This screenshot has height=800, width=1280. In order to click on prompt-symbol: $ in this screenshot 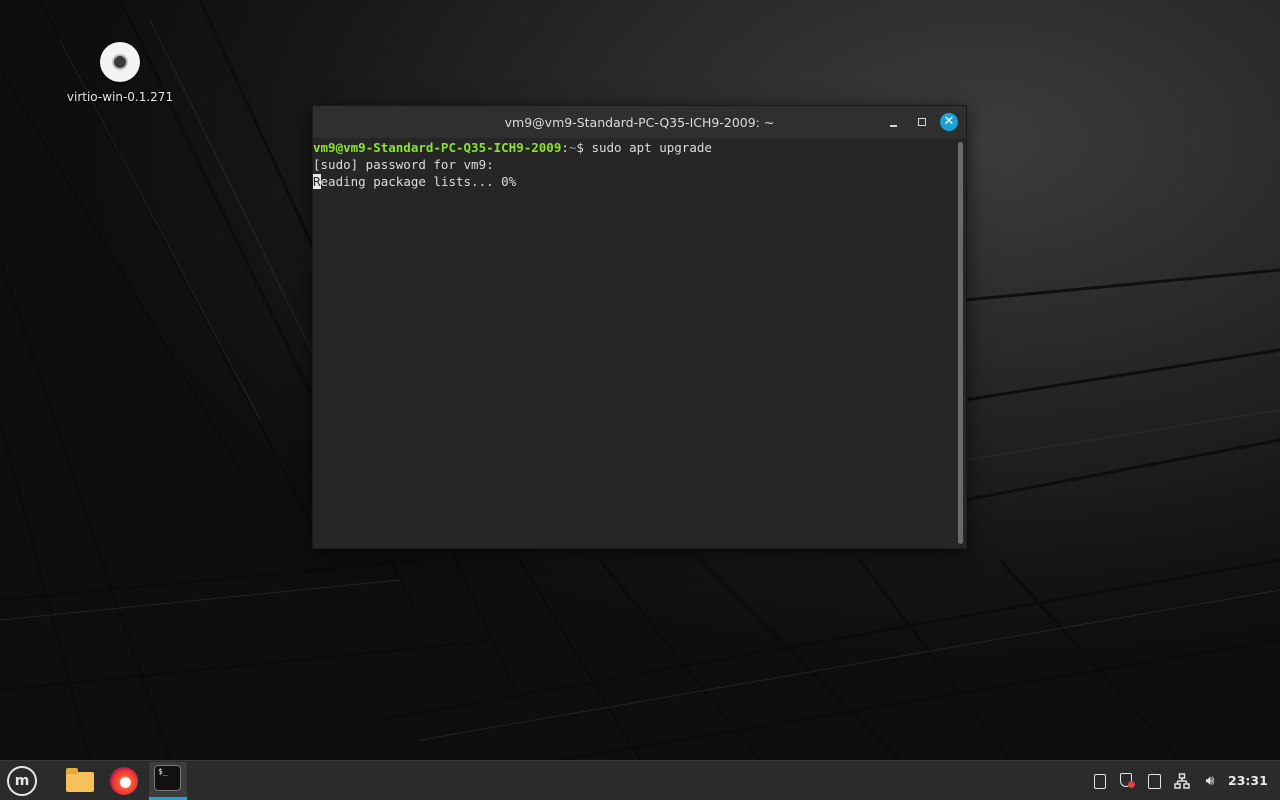, I will do `click(584, 147)`.